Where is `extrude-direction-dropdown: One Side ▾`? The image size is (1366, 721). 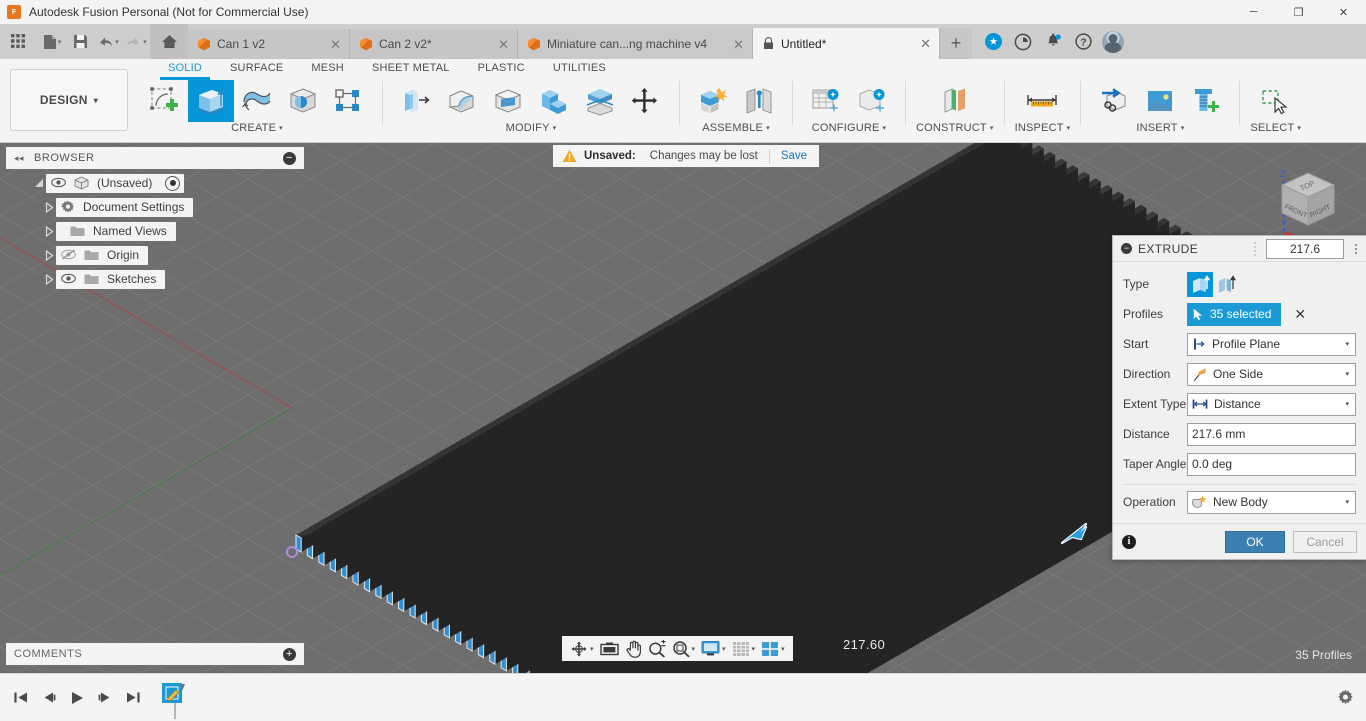 extrude-direction-dropdown: One Side ▾ is located at coordinates (1271, 374).